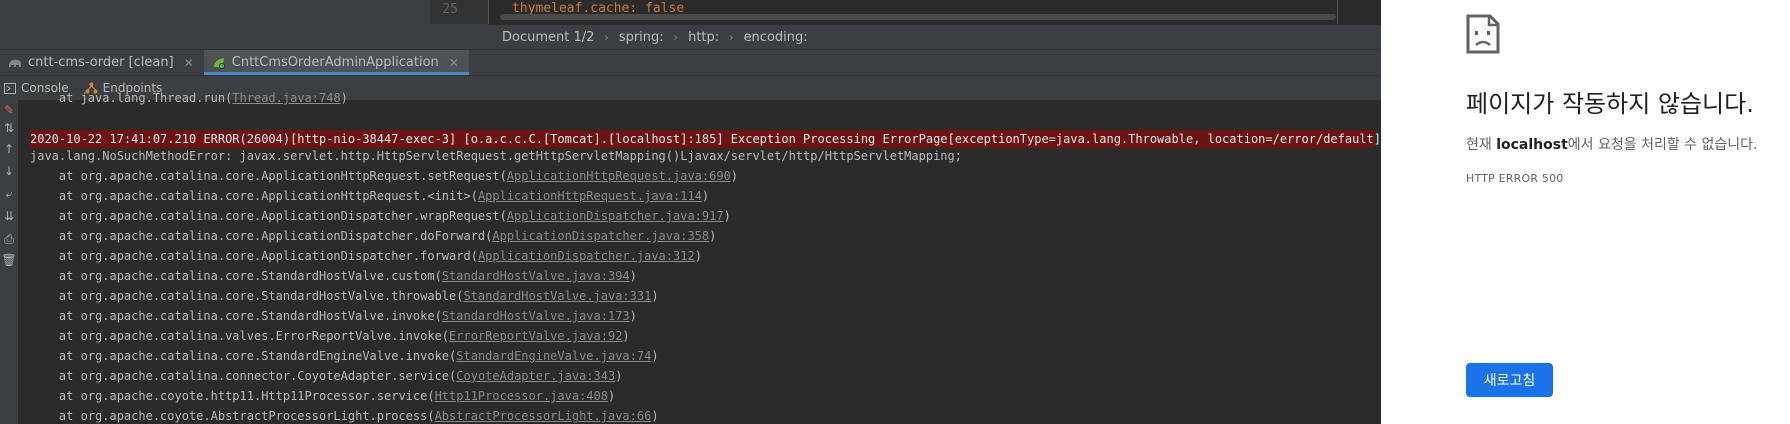 The height and width of the screenshot is (424, 1790). Describe the element at coordinates (244, 36) in the screenshot. I see `breadcrumb-left-blank` at that location.